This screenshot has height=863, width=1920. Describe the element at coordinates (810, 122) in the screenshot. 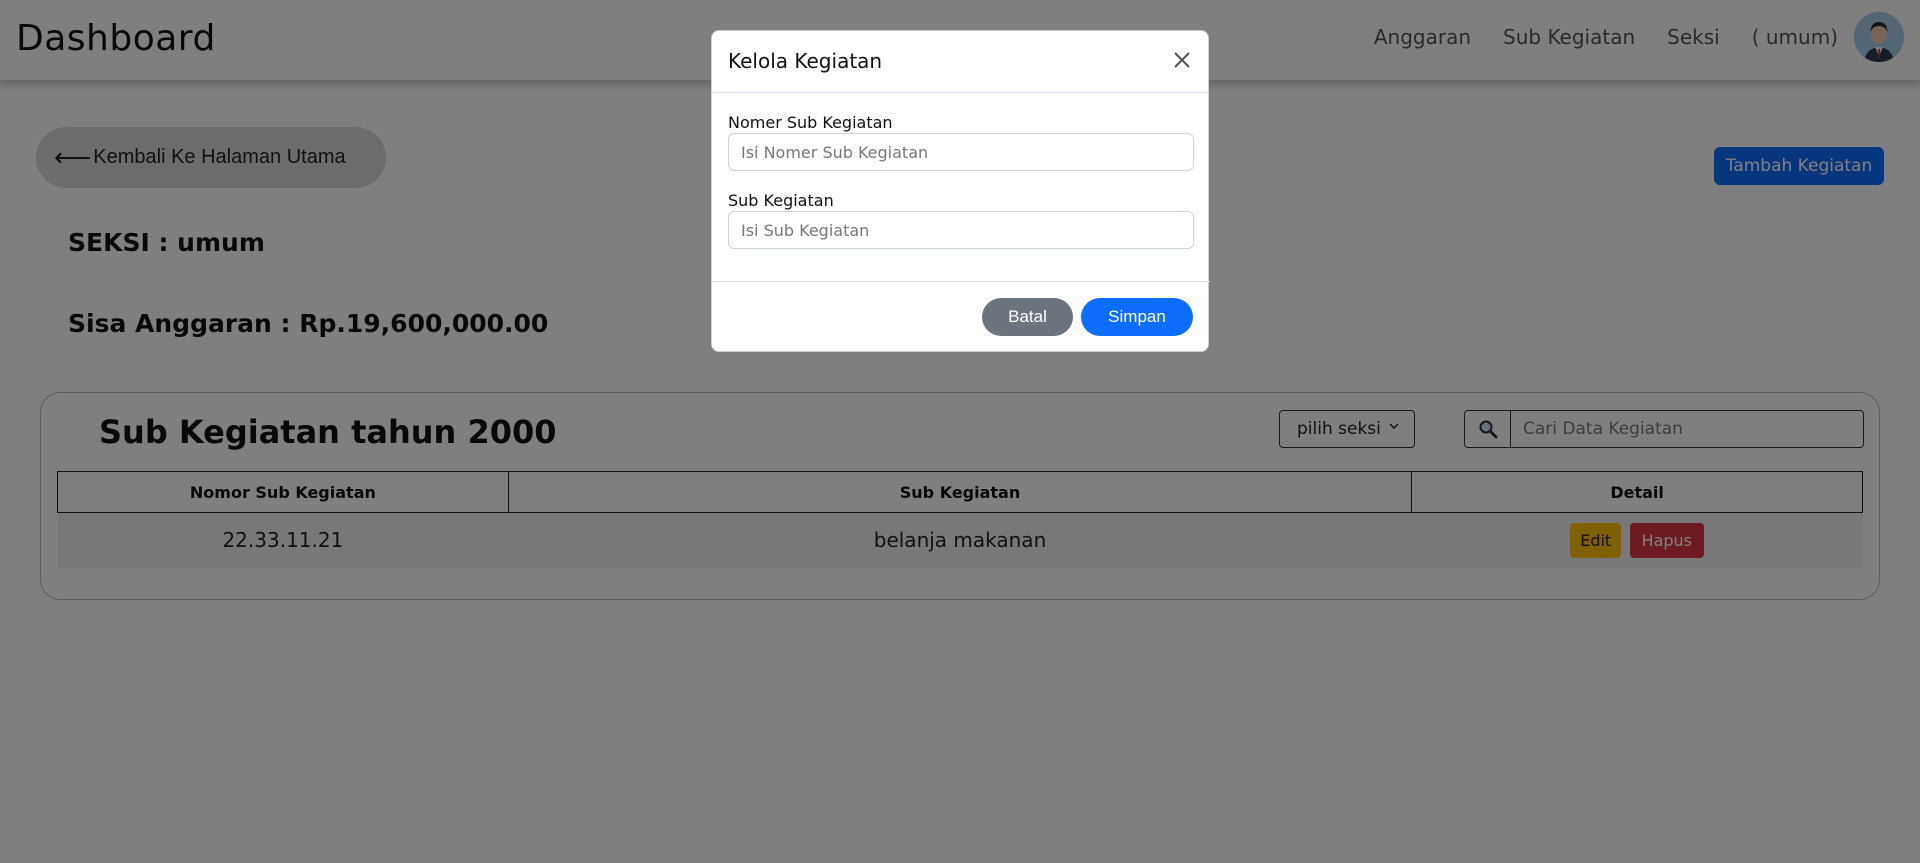

I see `nomer-sub-kegiatan-label: Nomer Sub Kegiatan` at that location.